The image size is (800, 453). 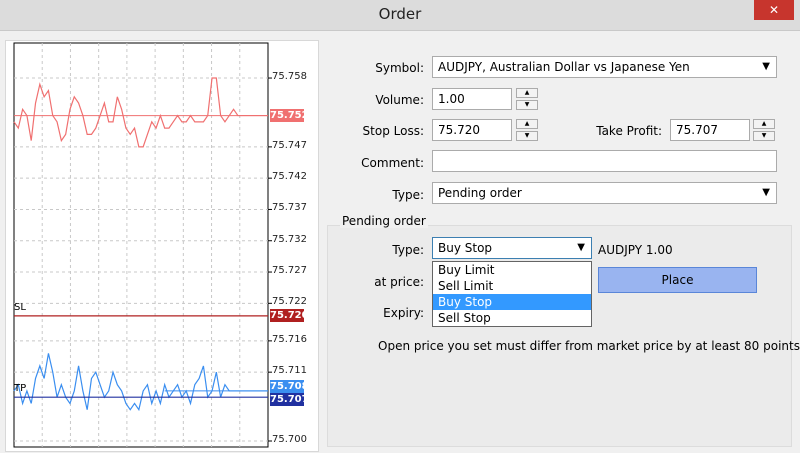 I want to click on bid-price-tag: 75.752, so click(x=289, y=115).